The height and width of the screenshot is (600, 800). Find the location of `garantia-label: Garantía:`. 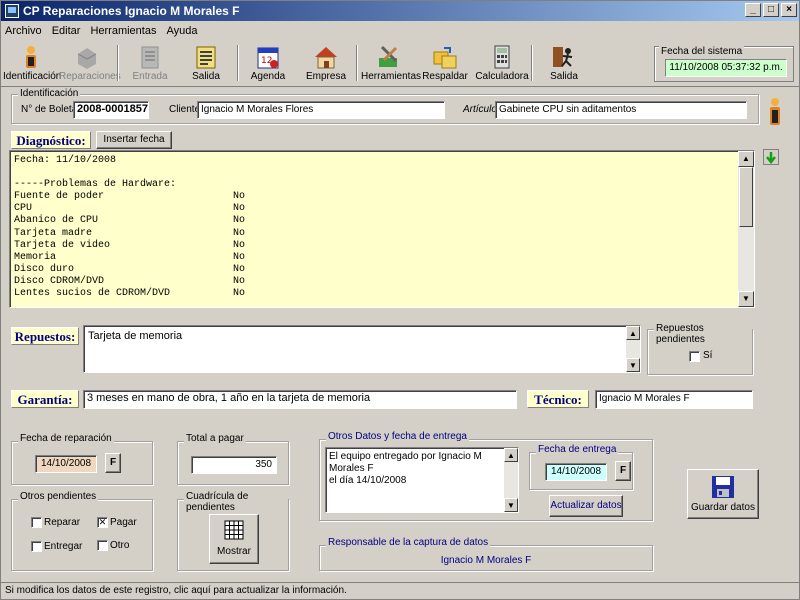

garantia-label: Garantía: is located at coordinates (45, 399).